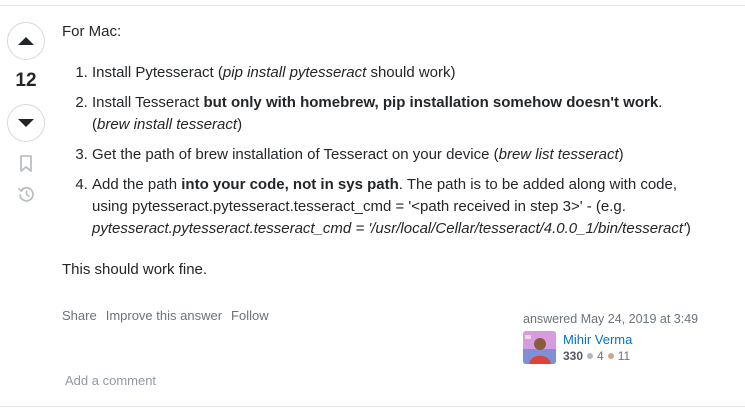  Describe the element at coordinates (558, 154) in the screenshot. I see `step-code: brew list tesseract` at that location.